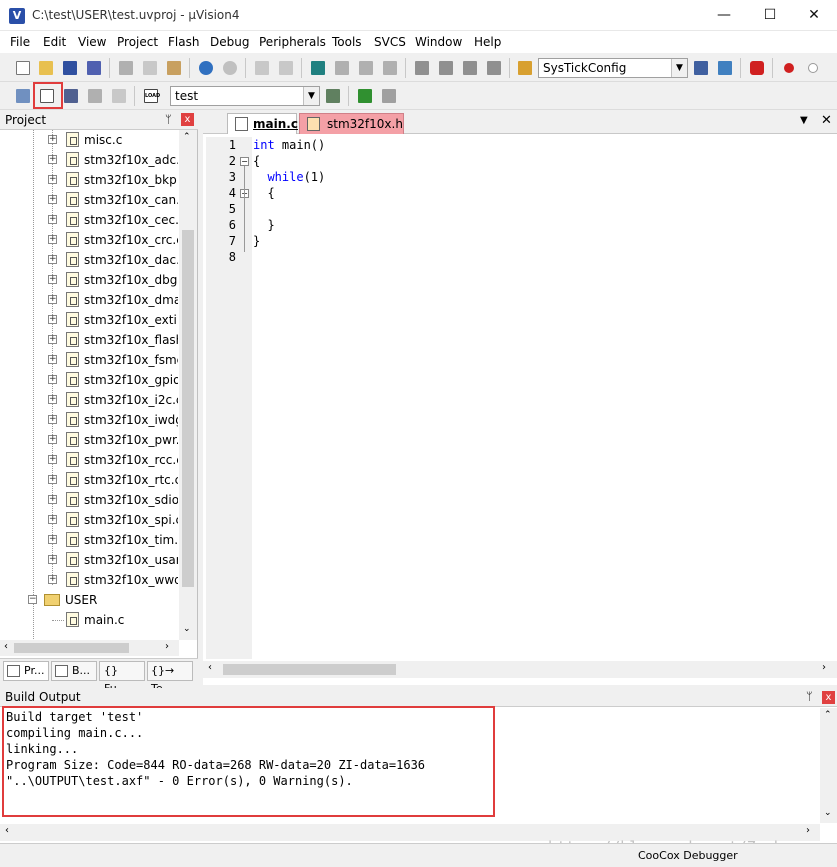  Describe the element at coordinates (90, 360) in the screenshot. I see `tree-item-file: + stm32f10x_fsmc.c` at that location.